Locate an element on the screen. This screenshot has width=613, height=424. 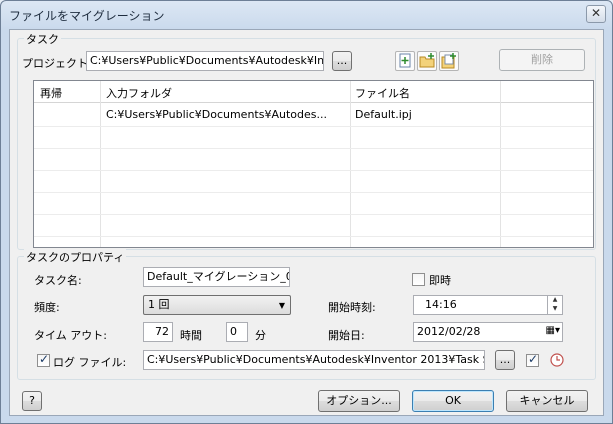
cancel-button: キャンセル is located at coordinates (547, 401).